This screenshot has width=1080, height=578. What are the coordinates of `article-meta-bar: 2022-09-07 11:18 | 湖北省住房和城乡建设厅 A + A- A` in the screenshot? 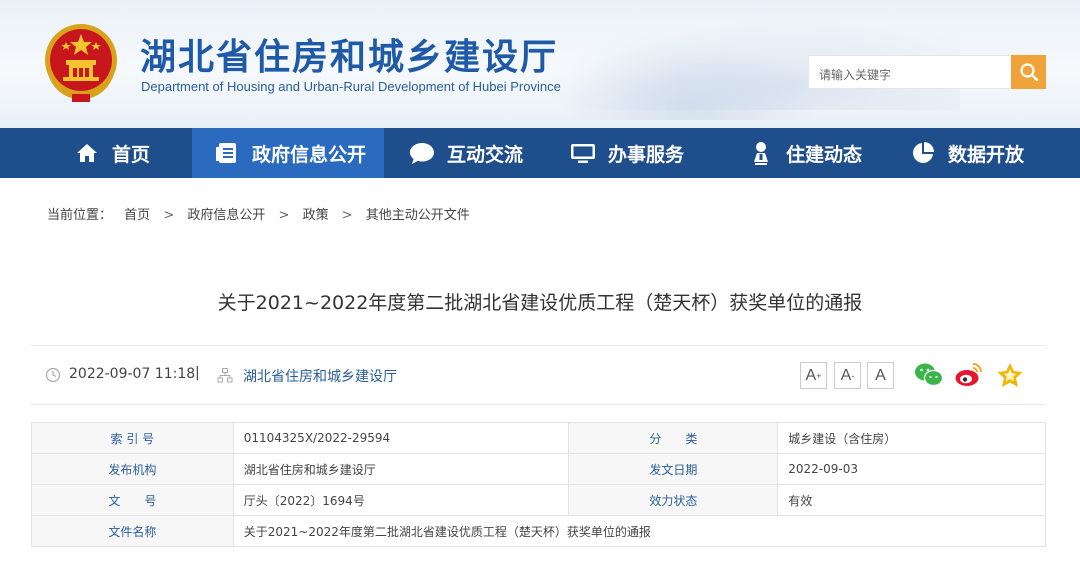 It's located at (538, 375).